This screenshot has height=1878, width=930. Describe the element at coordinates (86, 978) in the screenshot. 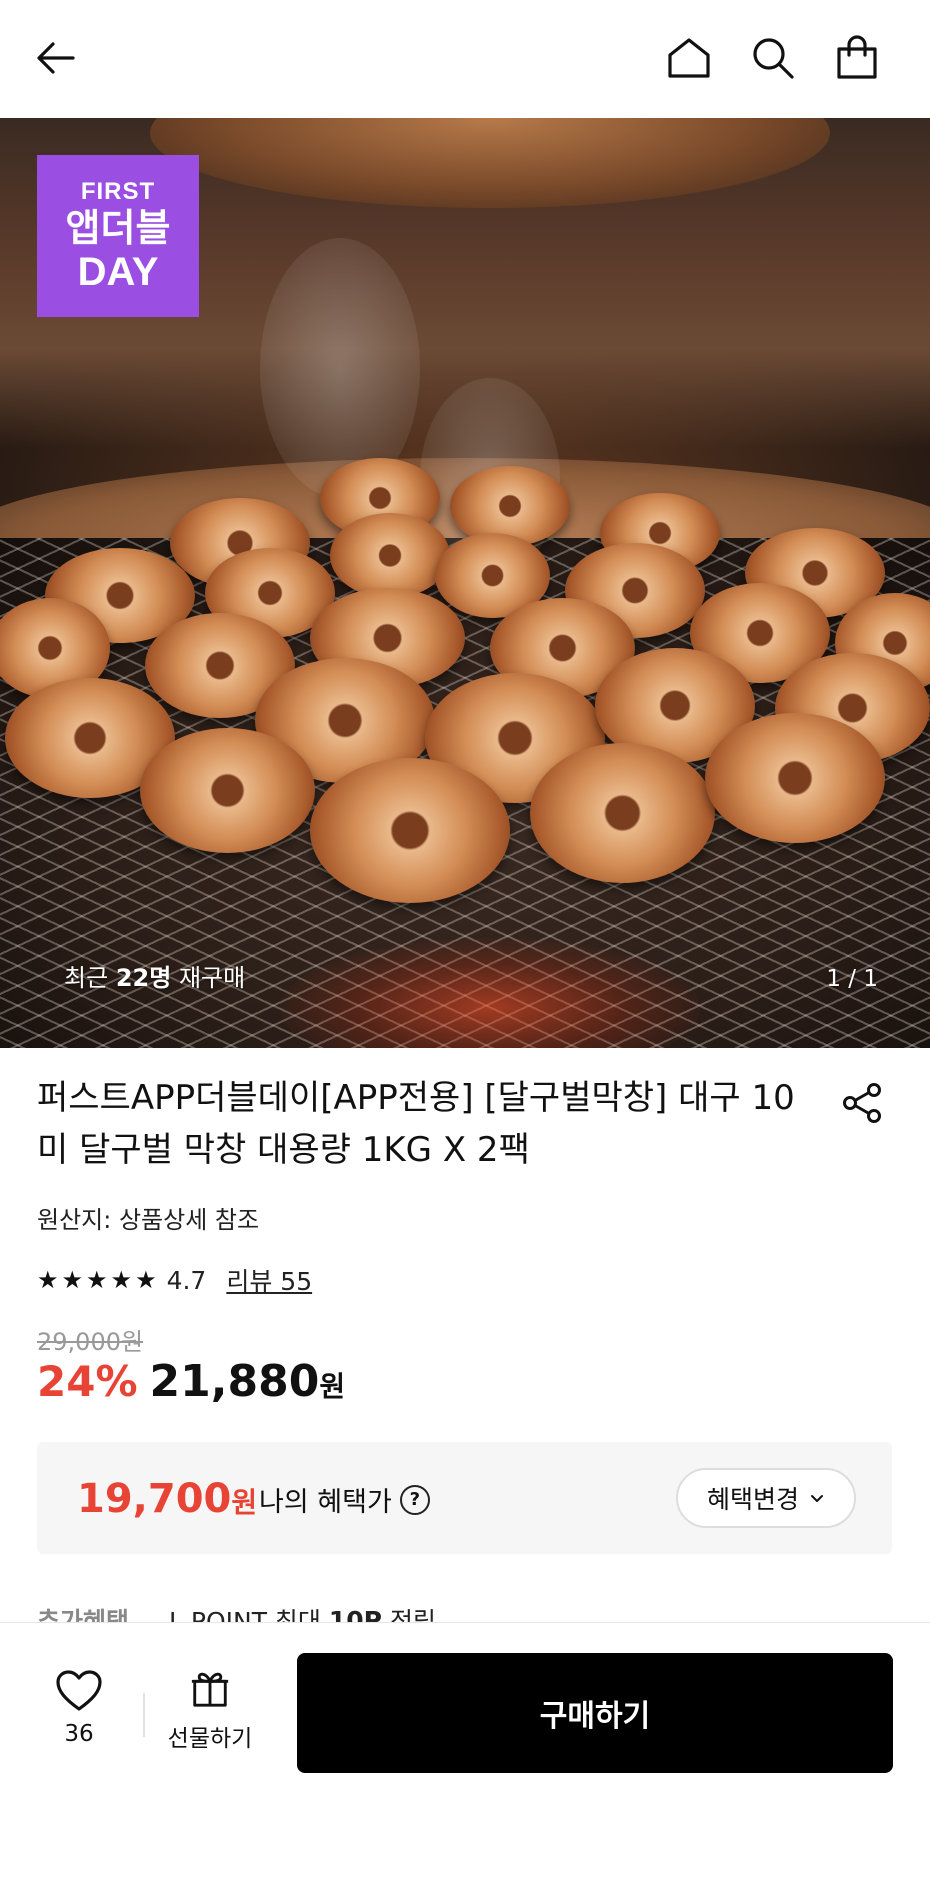

I see `rebuy-prefix: 최근` at that location.